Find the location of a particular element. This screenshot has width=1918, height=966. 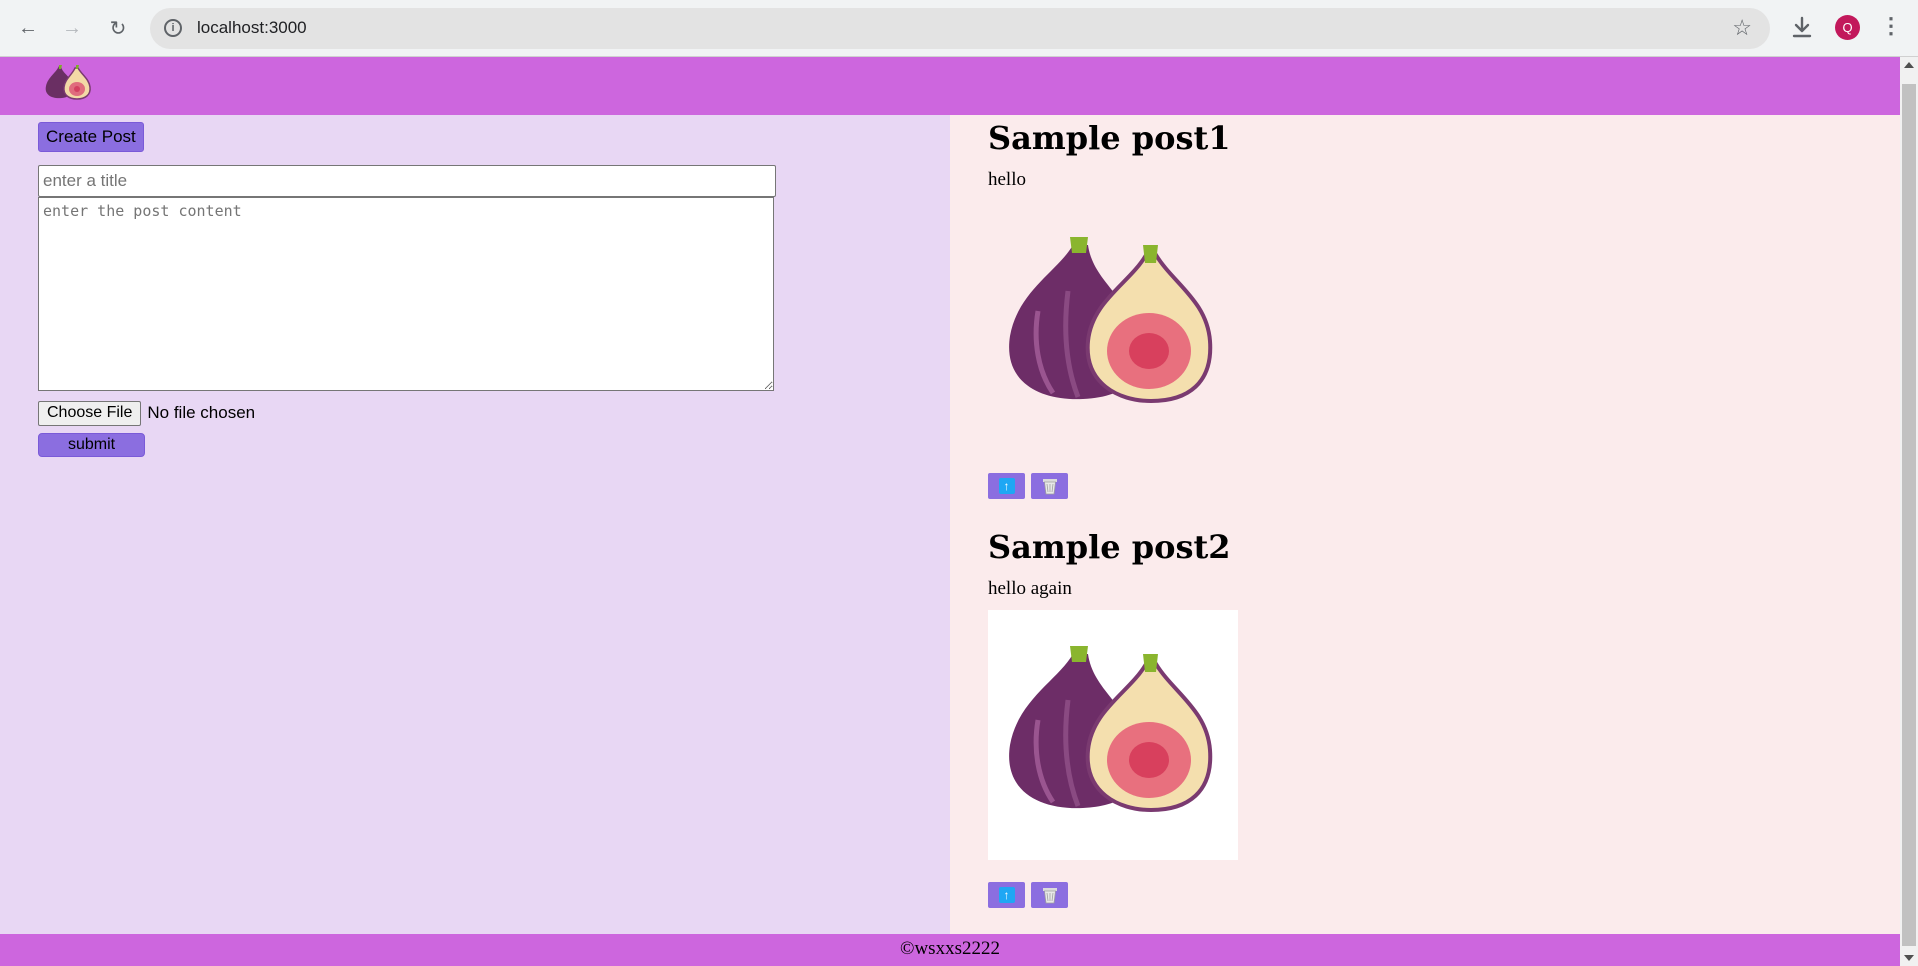

post-body: hello is located at coordinates (1007, 179).